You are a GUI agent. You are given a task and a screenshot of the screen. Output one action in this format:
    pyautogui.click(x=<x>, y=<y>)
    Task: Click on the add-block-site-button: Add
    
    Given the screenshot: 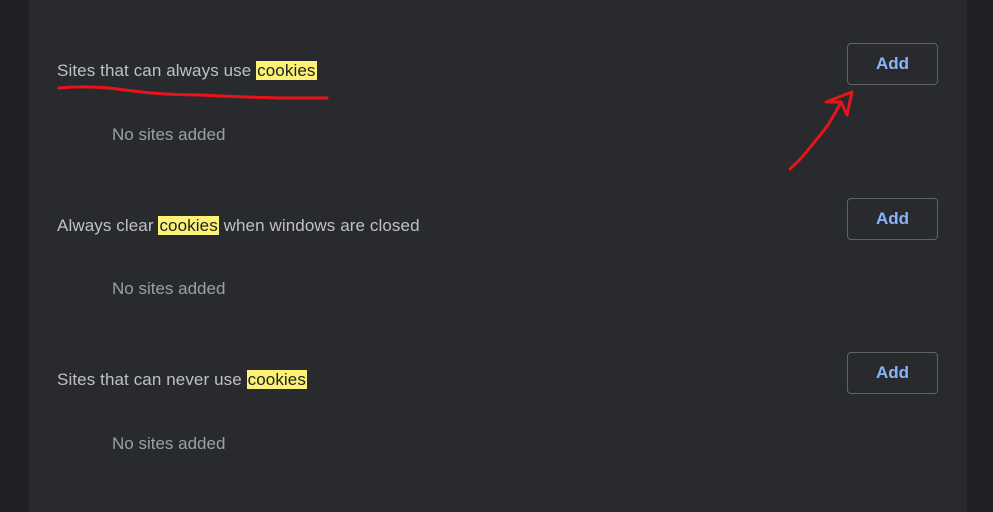 What is the action you would take?
    pyautogui.click(x=892, y=373)
    